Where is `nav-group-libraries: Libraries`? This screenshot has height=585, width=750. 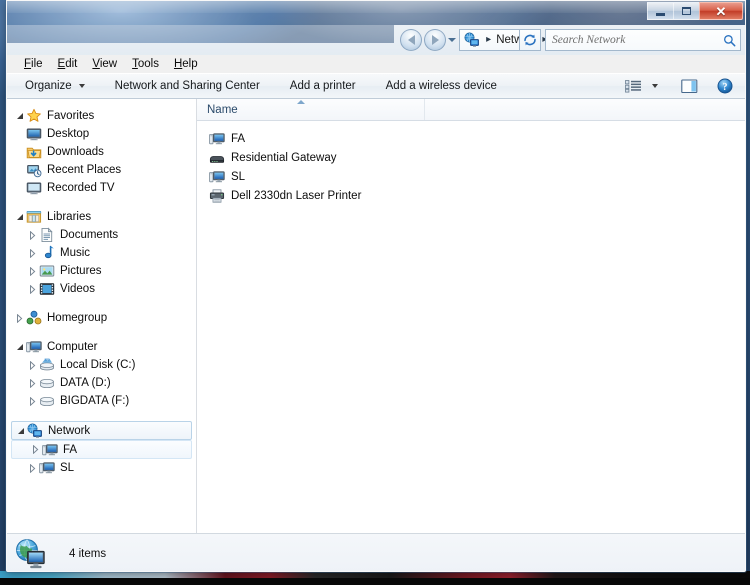 nav-group-libraries: Libraries is located at coordinates (101, 217).